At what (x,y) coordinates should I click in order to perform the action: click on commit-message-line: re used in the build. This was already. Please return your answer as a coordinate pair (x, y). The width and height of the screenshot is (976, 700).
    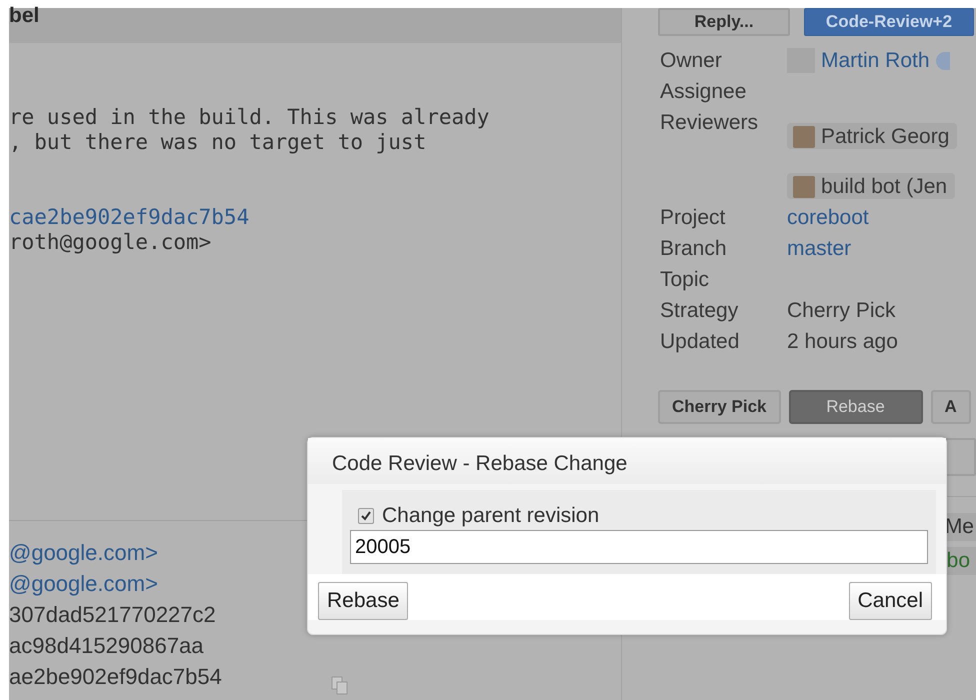
    Looking at the image, I should click on (249, 117).